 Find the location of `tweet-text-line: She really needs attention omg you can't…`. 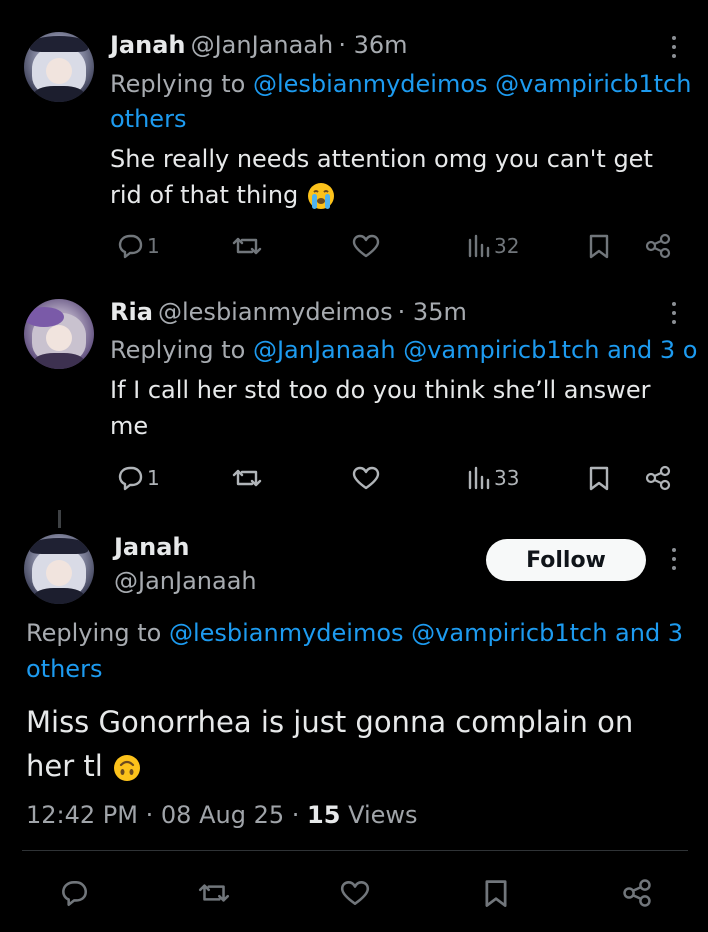

tweet-text-line: She really needs attention omg you can't… is located at coordinates (381, 159).